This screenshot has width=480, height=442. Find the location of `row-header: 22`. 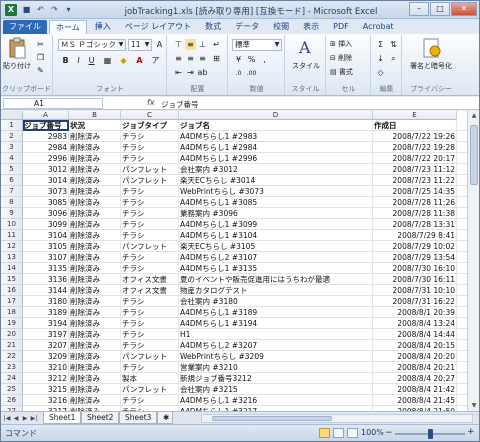

row-header: 22 is located at coordinates (12, 356).